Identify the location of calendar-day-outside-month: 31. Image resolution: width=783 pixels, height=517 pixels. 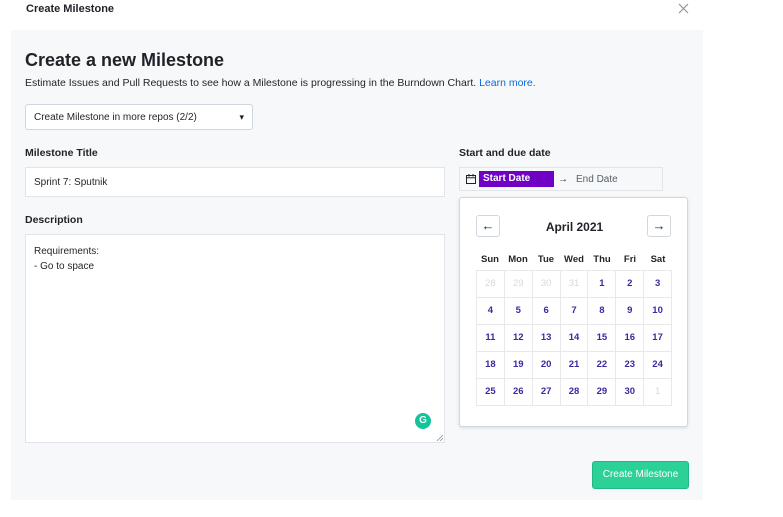
(574, 284).